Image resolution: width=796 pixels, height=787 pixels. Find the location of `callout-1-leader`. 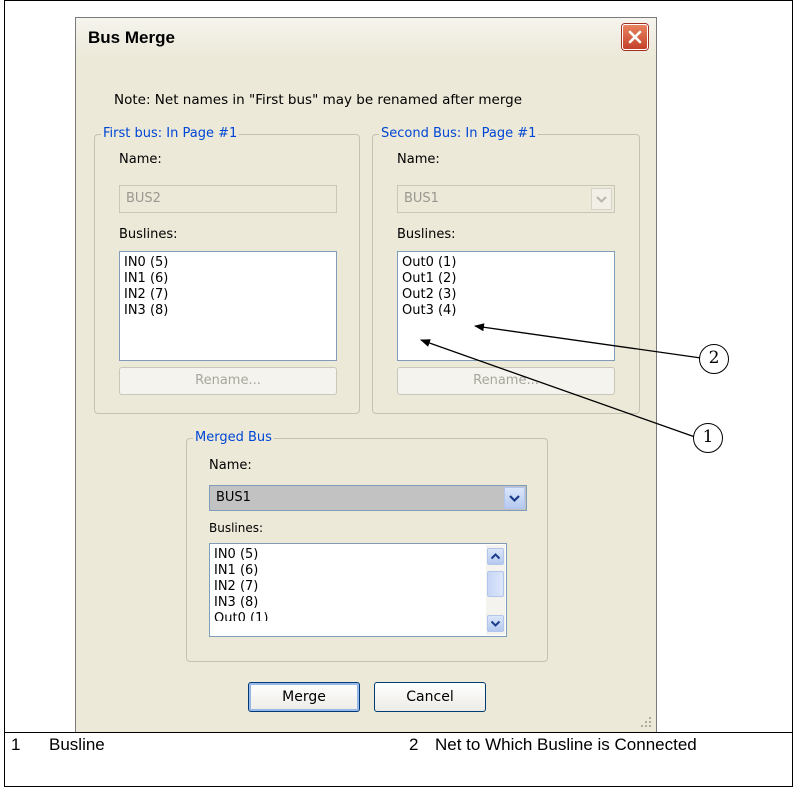

callout-1-leader is located at coordinates (558, 388).